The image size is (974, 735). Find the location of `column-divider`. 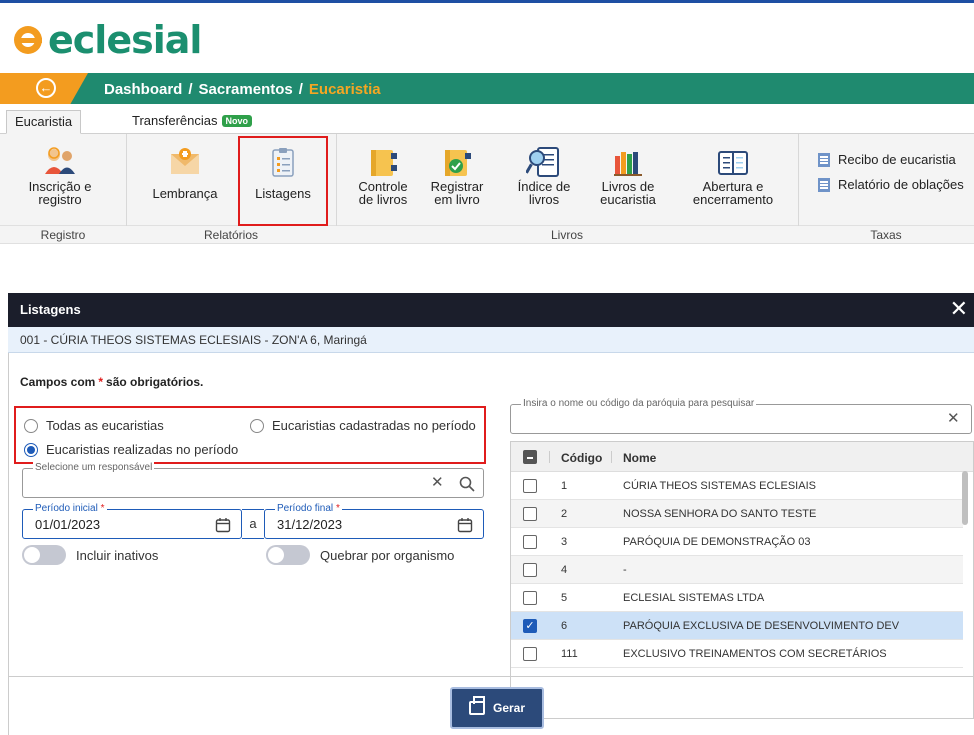

column-divider is located at coordinates (549, 457).